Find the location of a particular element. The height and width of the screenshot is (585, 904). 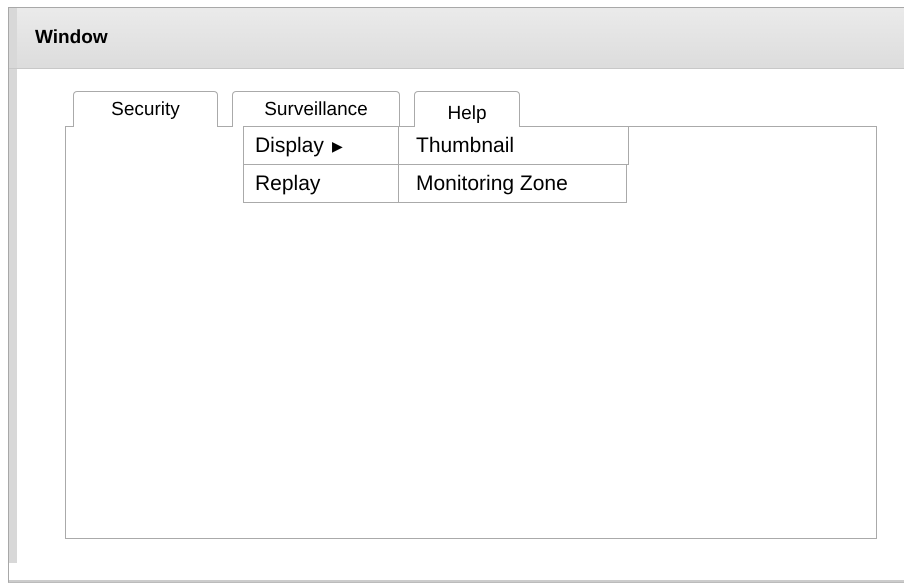

submenu-item: Monitoring Zone is located at coordinates (513, 183).